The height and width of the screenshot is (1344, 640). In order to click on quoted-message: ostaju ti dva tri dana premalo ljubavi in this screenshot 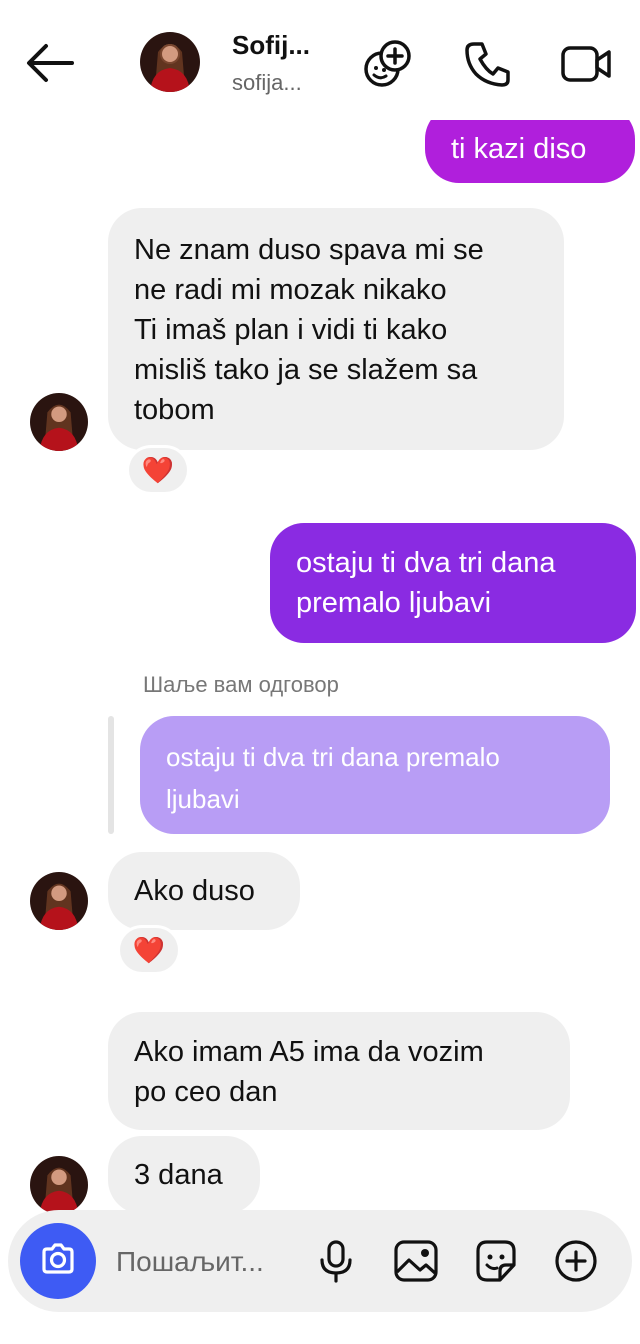, I will do `click(375, 775)`.